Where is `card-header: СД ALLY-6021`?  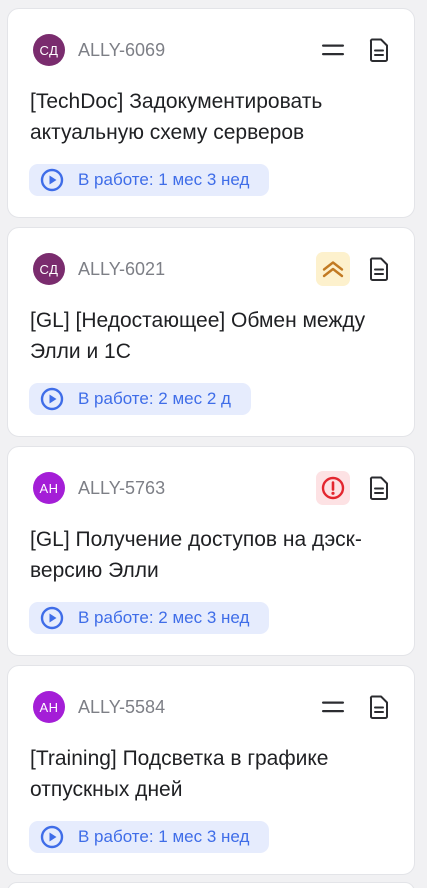
card-header: СД ALLY-6021 is located at coordinates (211, 269).